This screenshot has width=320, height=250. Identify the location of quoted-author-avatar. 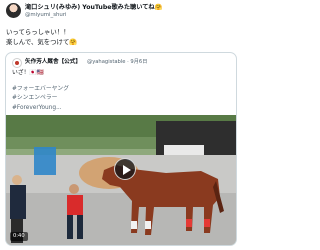
(17, 63).